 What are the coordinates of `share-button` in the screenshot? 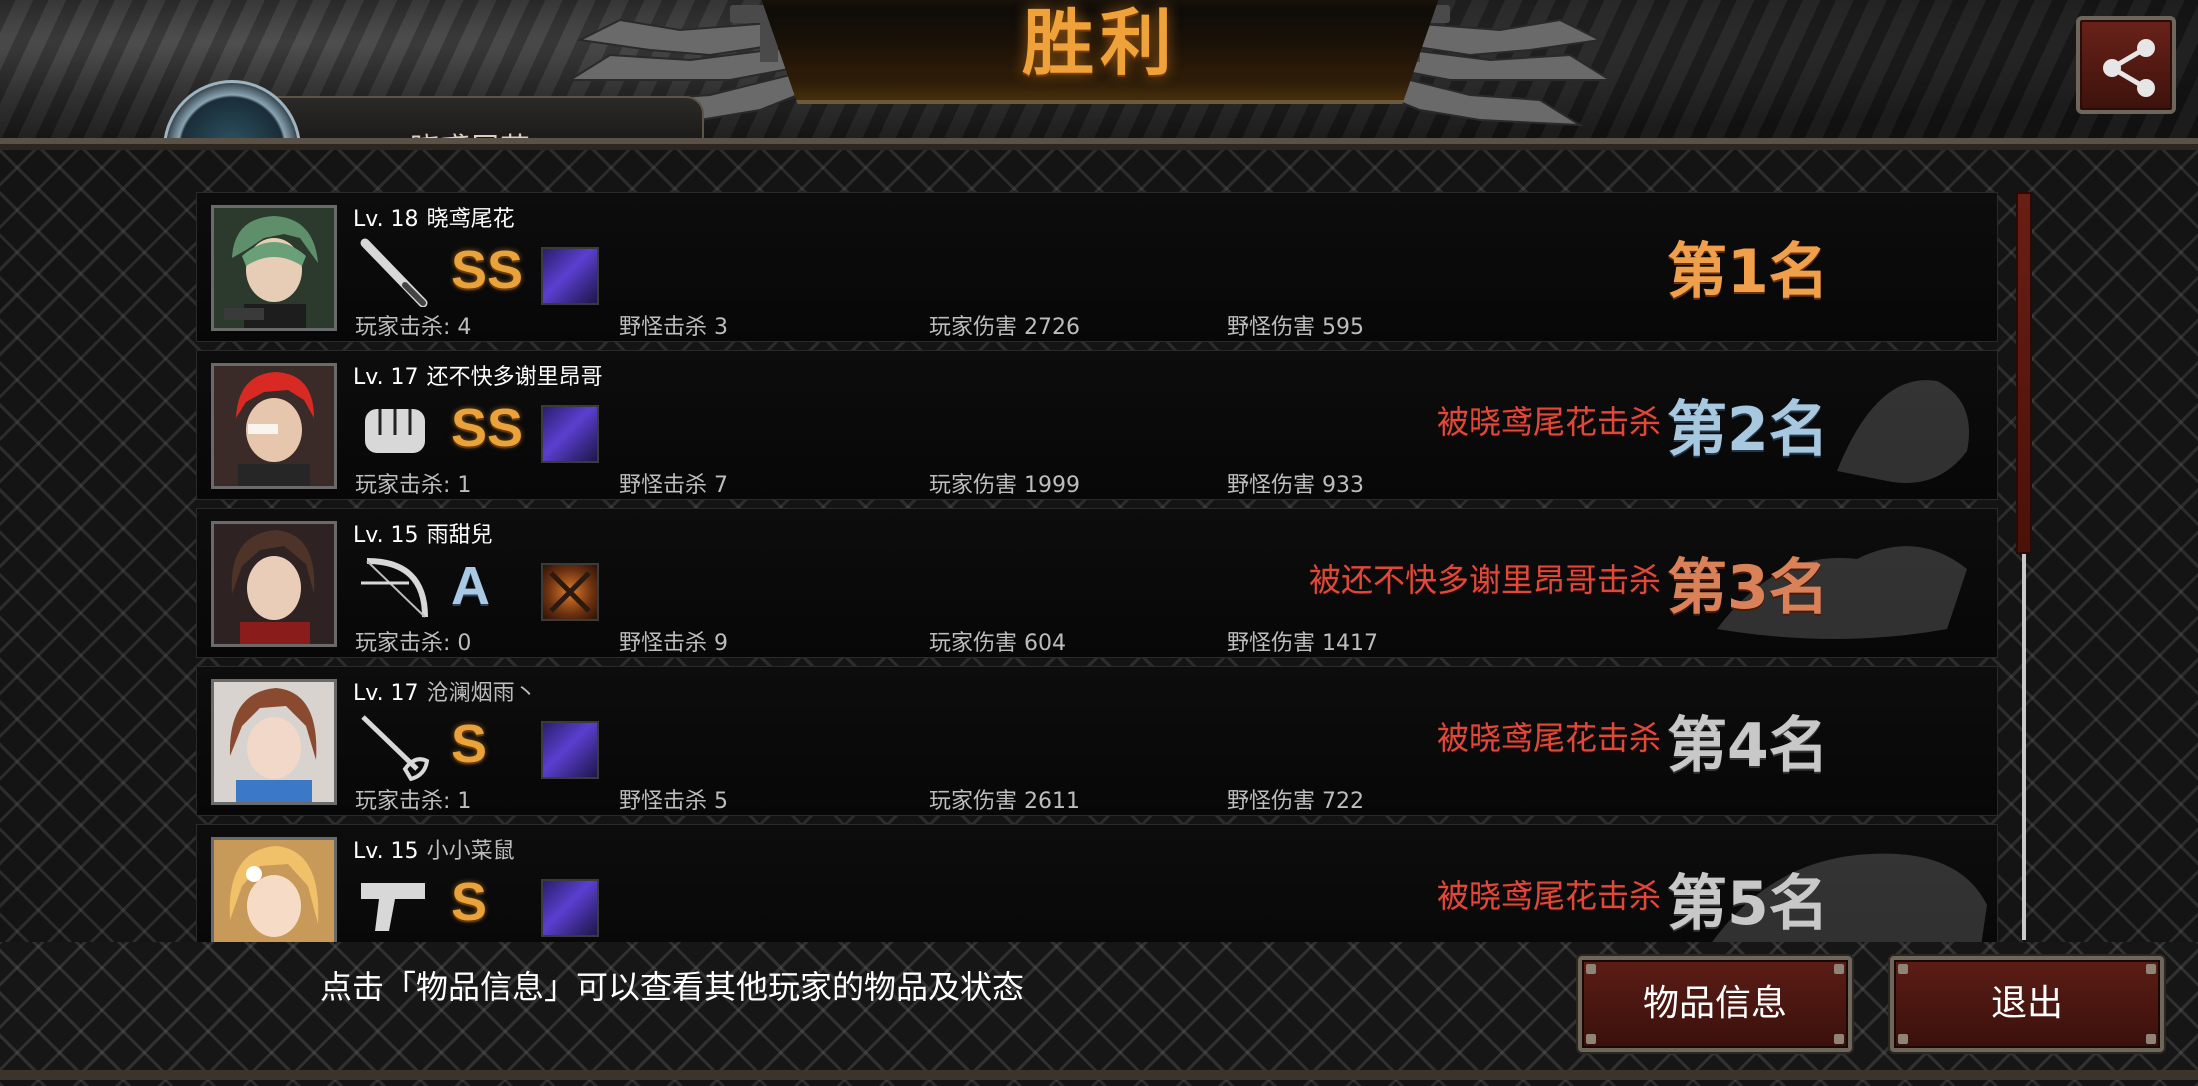 It's located at (2126, 65).